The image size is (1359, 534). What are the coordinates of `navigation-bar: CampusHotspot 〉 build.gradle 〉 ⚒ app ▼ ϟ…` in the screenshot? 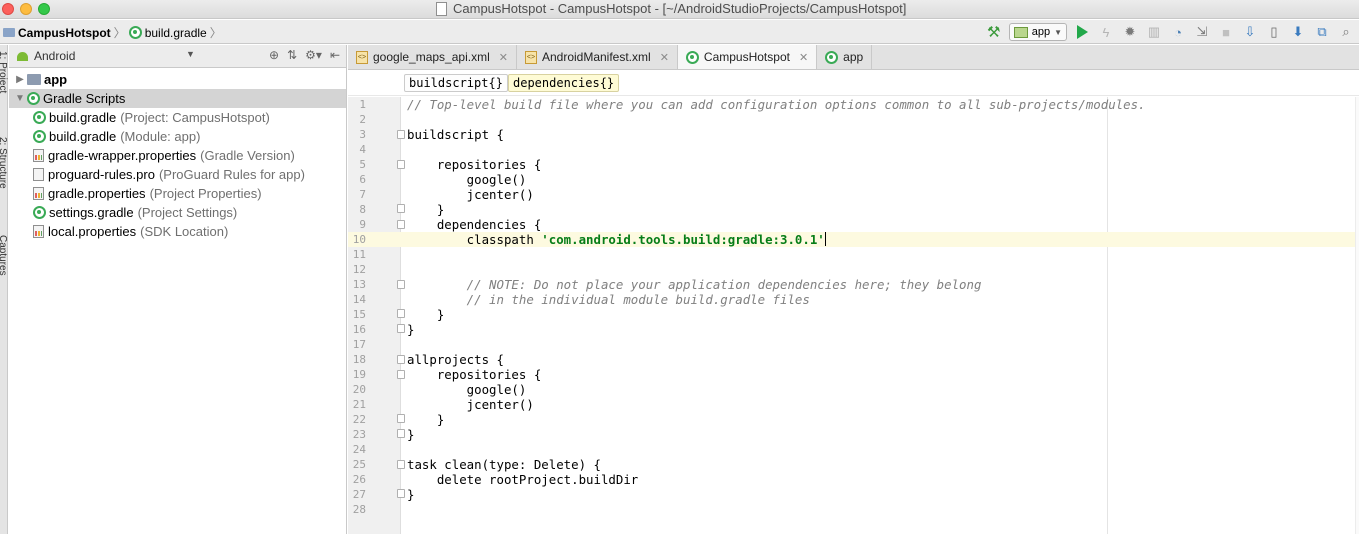 It's located at (679, 32).